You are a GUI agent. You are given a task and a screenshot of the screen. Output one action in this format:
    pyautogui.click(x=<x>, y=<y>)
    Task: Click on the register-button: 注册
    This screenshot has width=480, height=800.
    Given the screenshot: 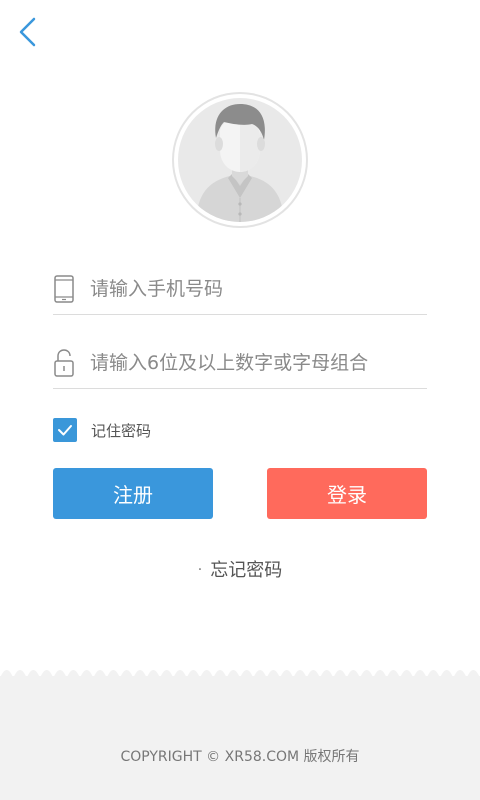 What is the action you would take?
    pyautogui.click(x=133, y=493)
    